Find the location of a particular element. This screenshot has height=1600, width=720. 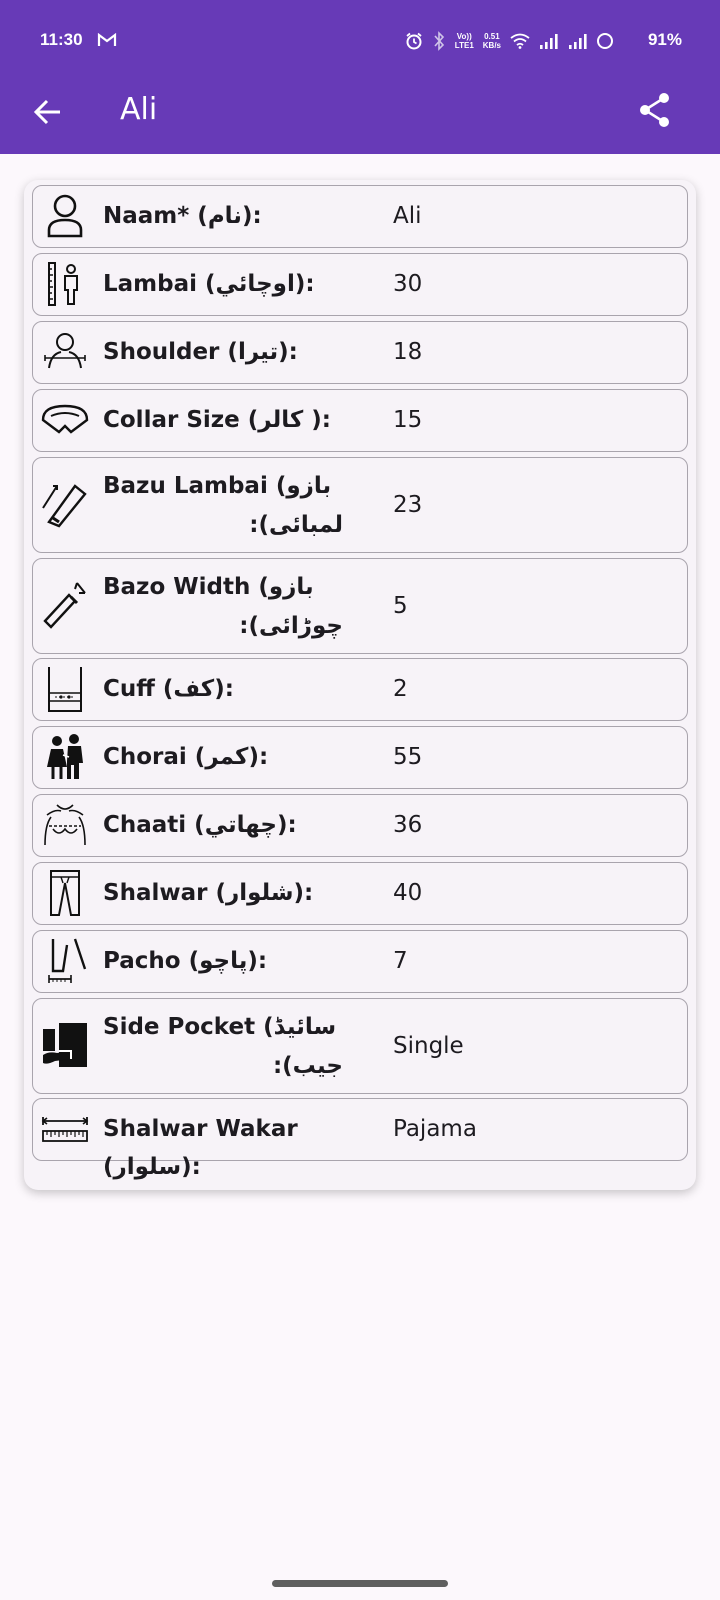

field-row-chaati: Chaati (چھاتي): 36 is located at coordinates (360, 825).